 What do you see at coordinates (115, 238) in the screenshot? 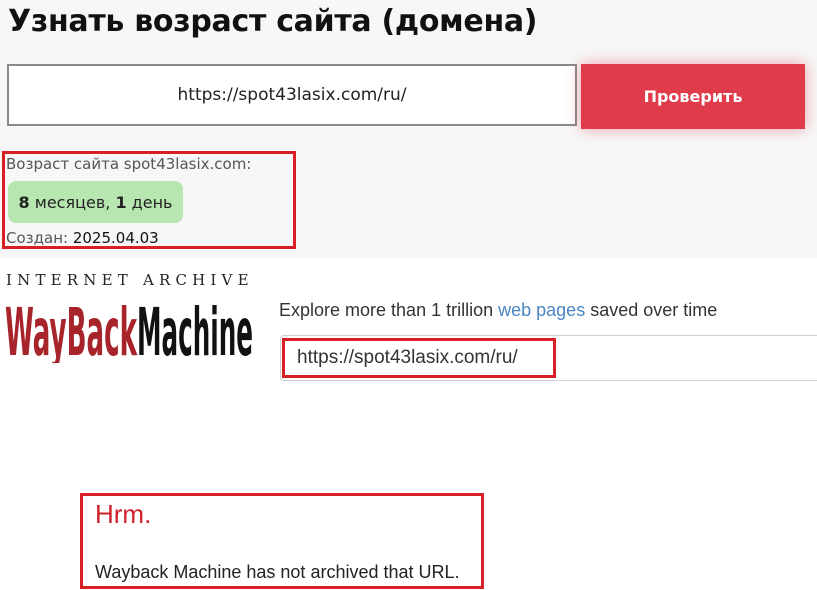
I see `created-value: 2025.04.03` at bounding box center [115, 238].